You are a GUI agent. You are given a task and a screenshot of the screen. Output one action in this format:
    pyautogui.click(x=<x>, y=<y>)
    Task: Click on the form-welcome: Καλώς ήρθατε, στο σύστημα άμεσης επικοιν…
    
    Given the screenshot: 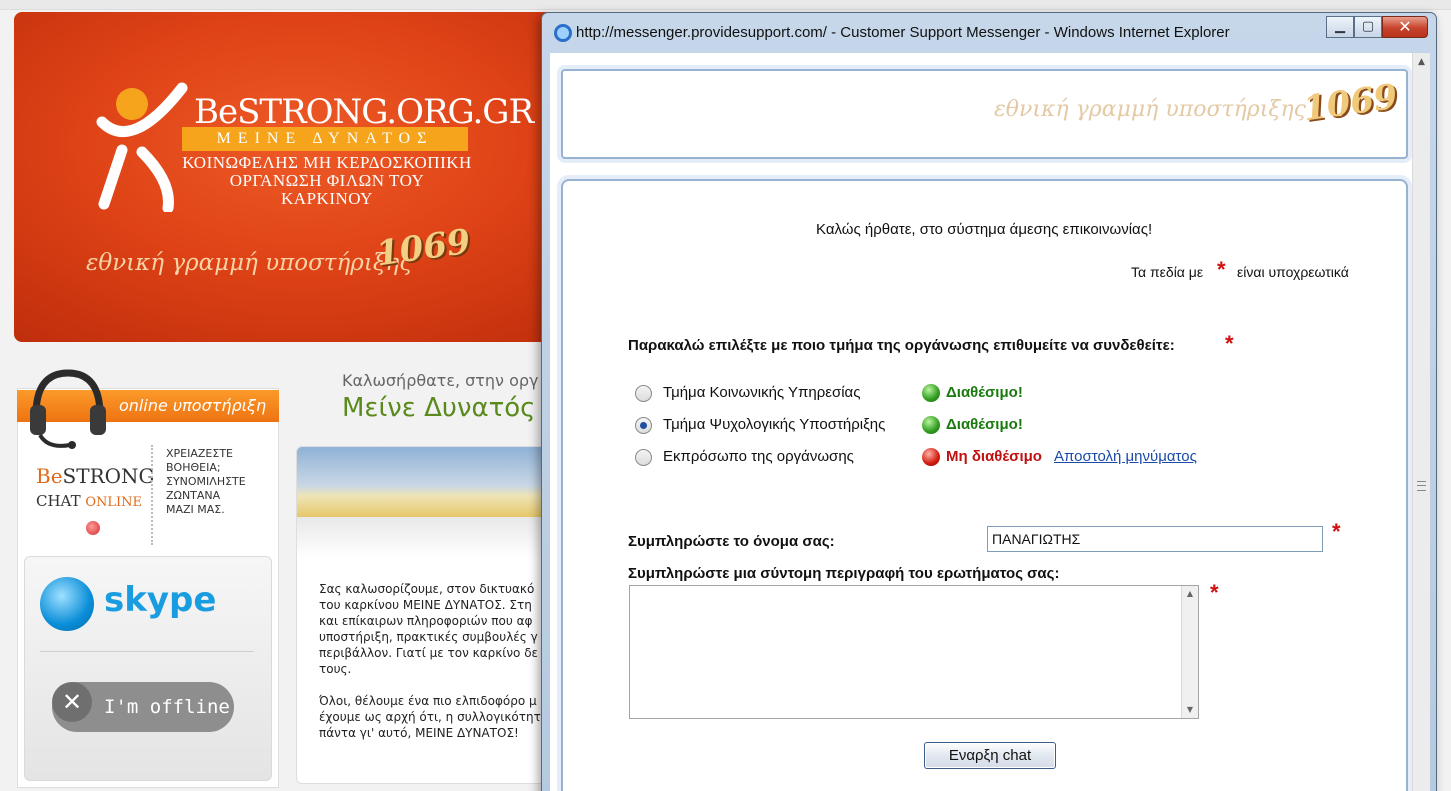 What is the action you would take?
    pyautogui.click(x=984, y=229)
    